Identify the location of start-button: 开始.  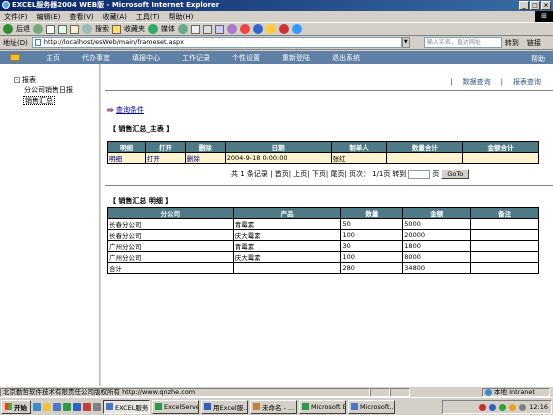
(16, 406).